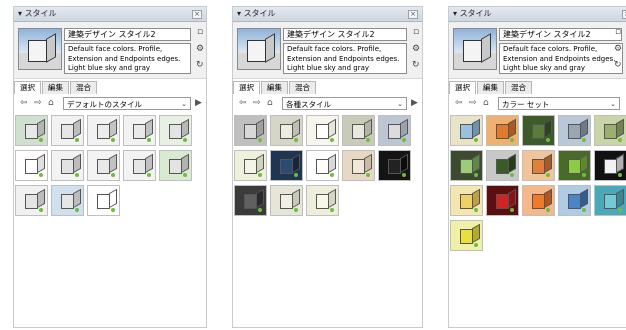 This screenshot has width=626, height=330. What do you see at coordinates (344, 103) in the screenshot?
I see `style-library-dropdown: 各種スタイル ⌄` at bounding box center [344, 103].